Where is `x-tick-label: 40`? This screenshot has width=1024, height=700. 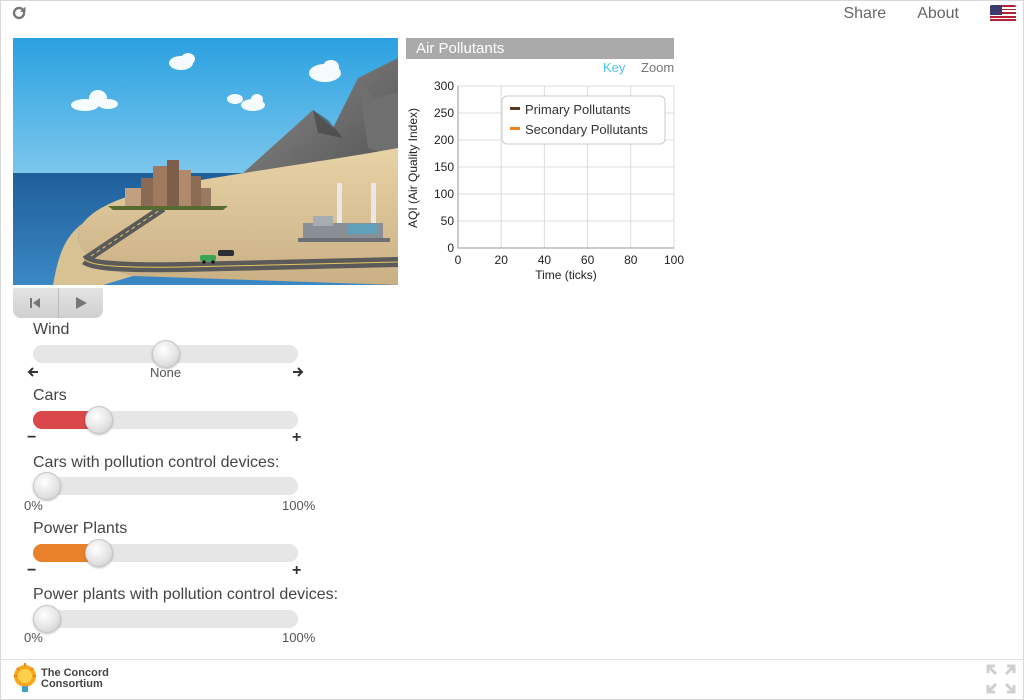 x-tick-label: 40 is located at coordinates (545, 260).